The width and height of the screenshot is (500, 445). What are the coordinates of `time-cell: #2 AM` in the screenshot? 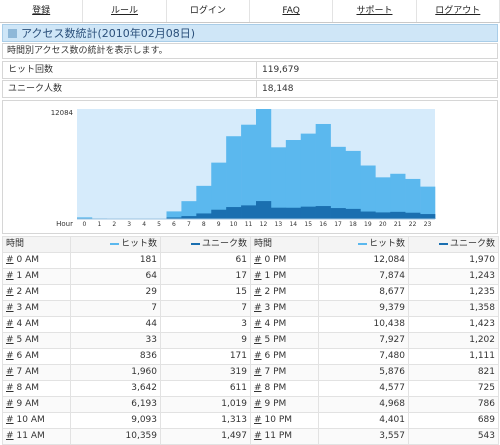 It's located at (36, 292).